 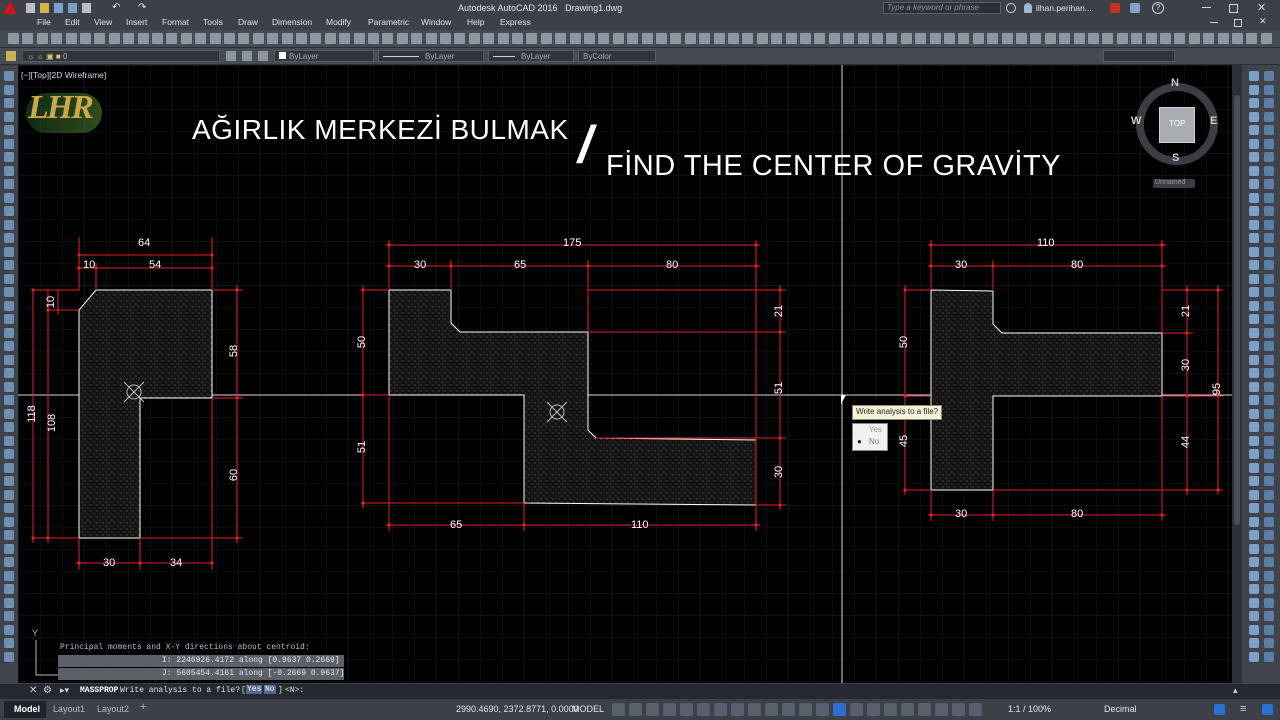 What do you see at coordinates (1252, 38) in the screenshot?
I see `toolbar-tool-87-icon` at bounding box center [1252, 38].